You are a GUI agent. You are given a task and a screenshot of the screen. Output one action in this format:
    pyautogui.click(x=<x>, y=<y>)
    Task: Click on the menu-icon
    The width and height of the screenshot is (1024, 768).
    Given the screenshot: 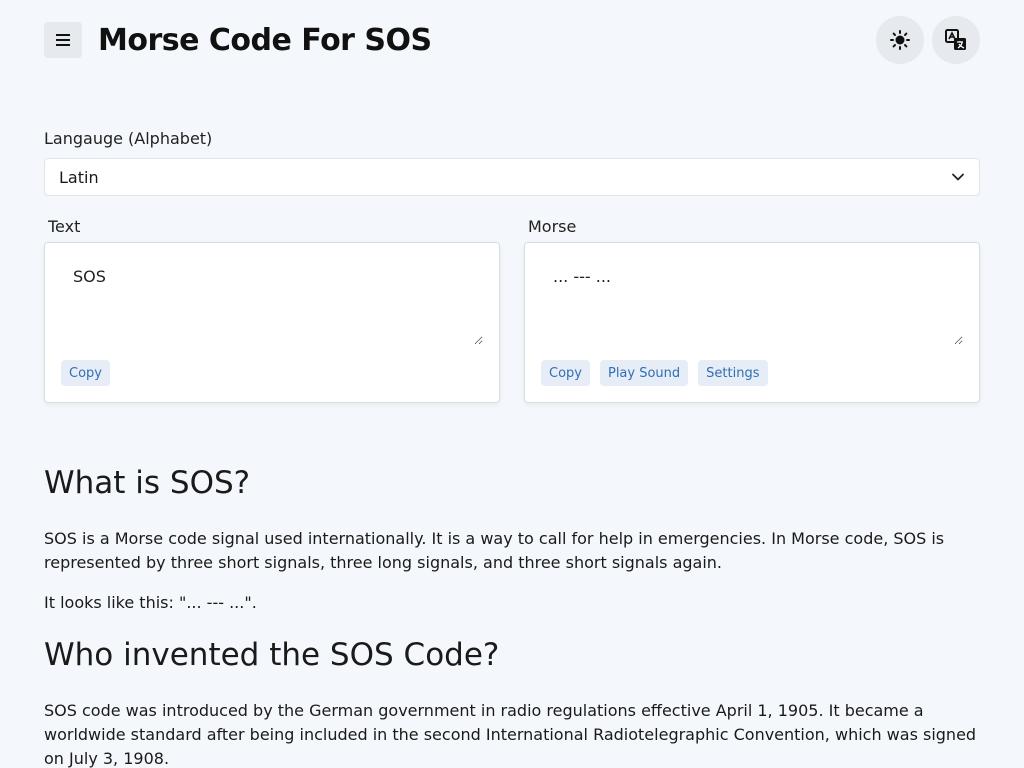 What is the action you would take?
    pyautogui.click(x=63, y=40)
    